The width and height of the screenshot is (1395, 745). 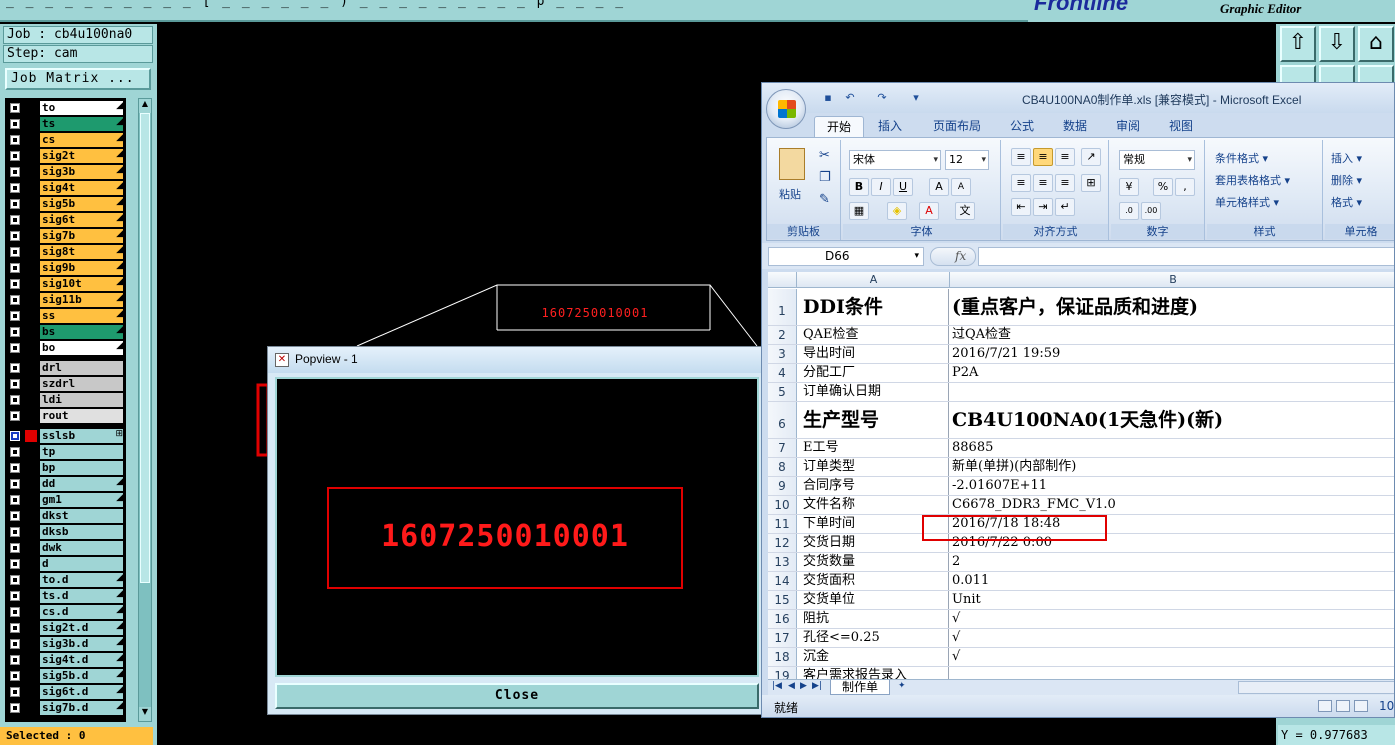 I want to click on layer-row: sig8t ◢, so click(x=65, y=252).